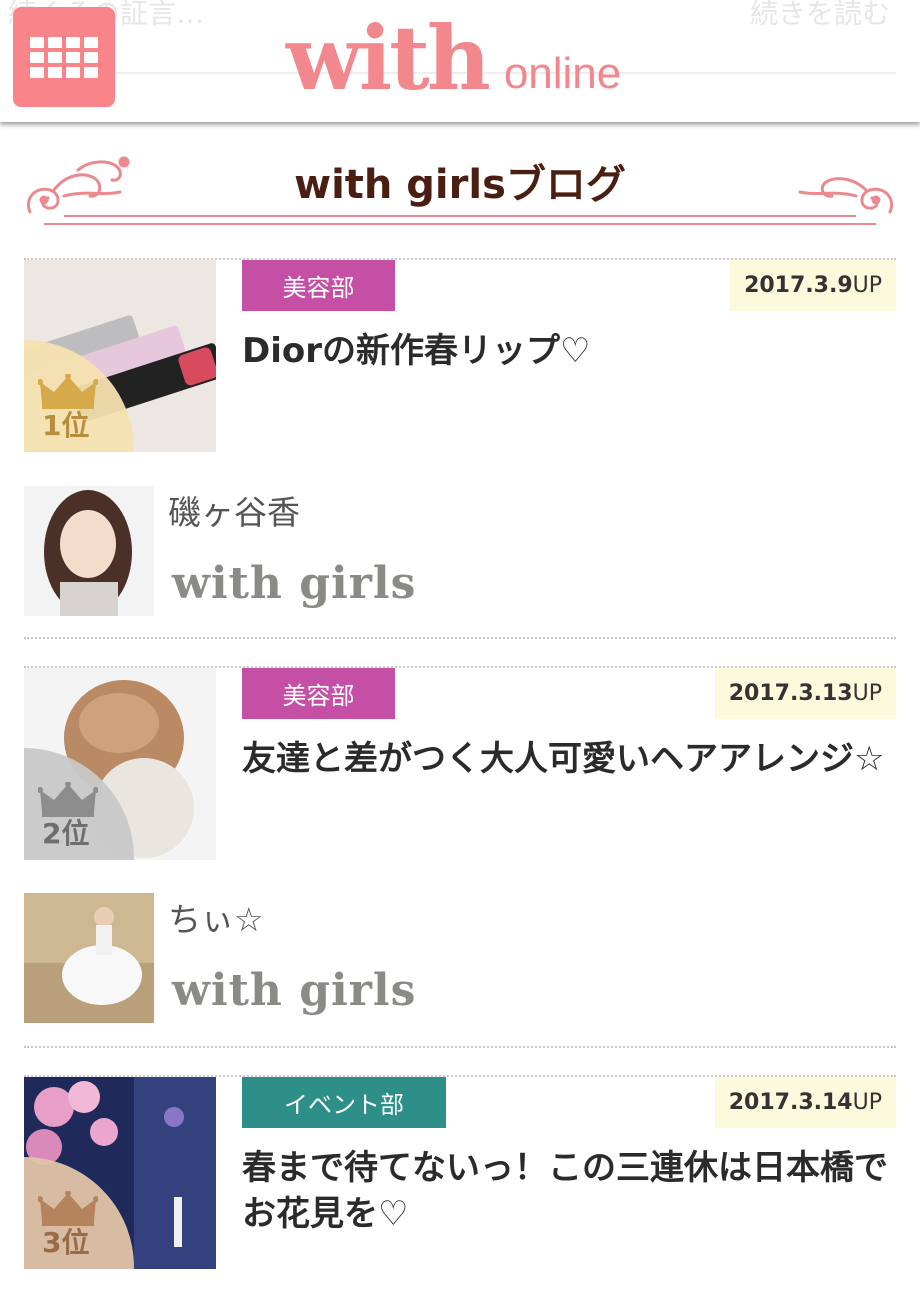 The height and width of the screenshot is (1298, 920). I want to click on post-thumbnail: 2位, so click(120, 764).